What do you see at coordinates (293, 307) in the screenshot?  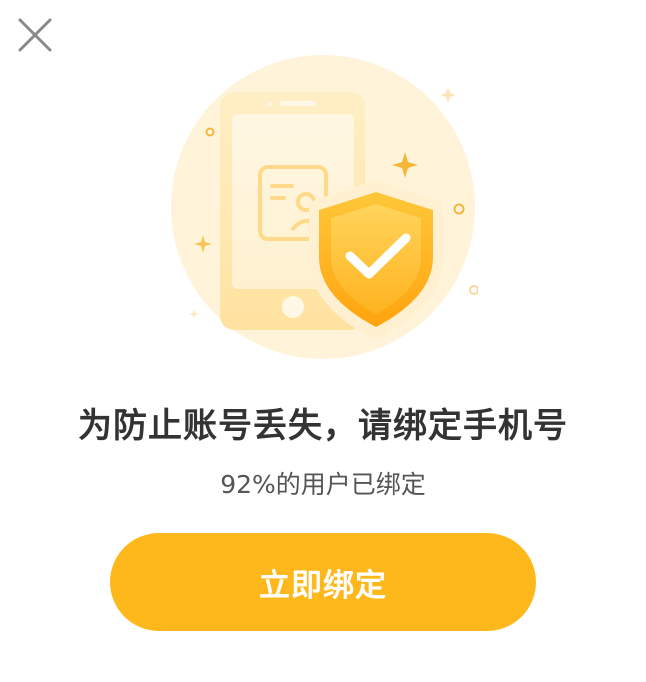 I see `phone-home-button` at bounding box center [293, 307].